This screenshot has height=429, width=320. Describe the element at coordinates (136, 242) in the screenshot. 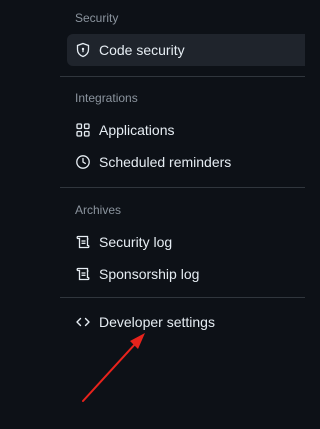

I see `sidebar-item-label: Security log` at that location.